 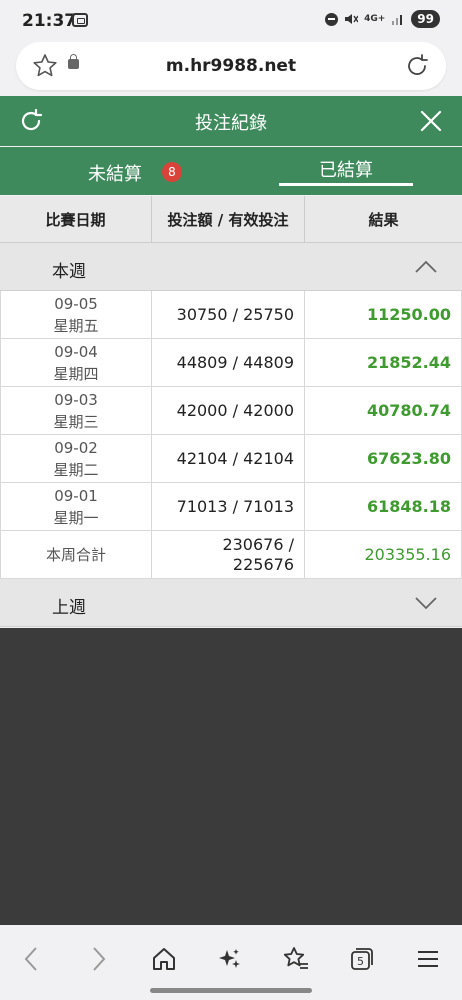 I want to click on table-row: 09-05 星期五 30750 / 25750 11250.00, so click(x=231, y=315).